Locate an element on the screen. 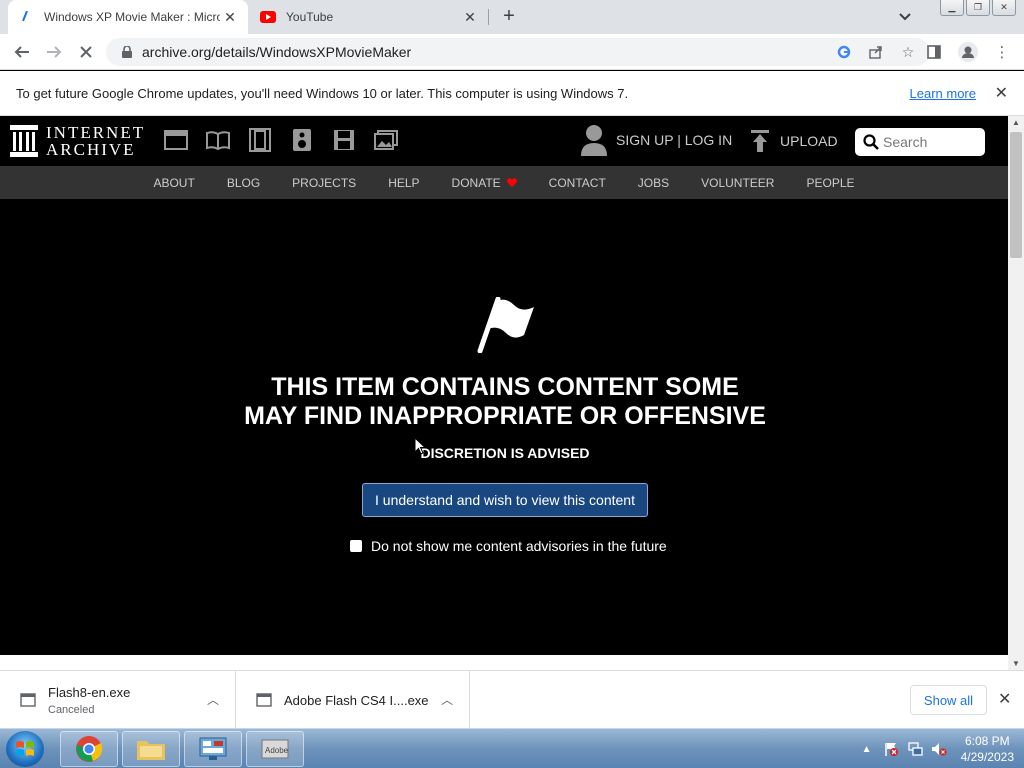 The width and height of the screenshot is (1024, 768). nav-donate-label: DONATE is located at coordinates (476, 182).